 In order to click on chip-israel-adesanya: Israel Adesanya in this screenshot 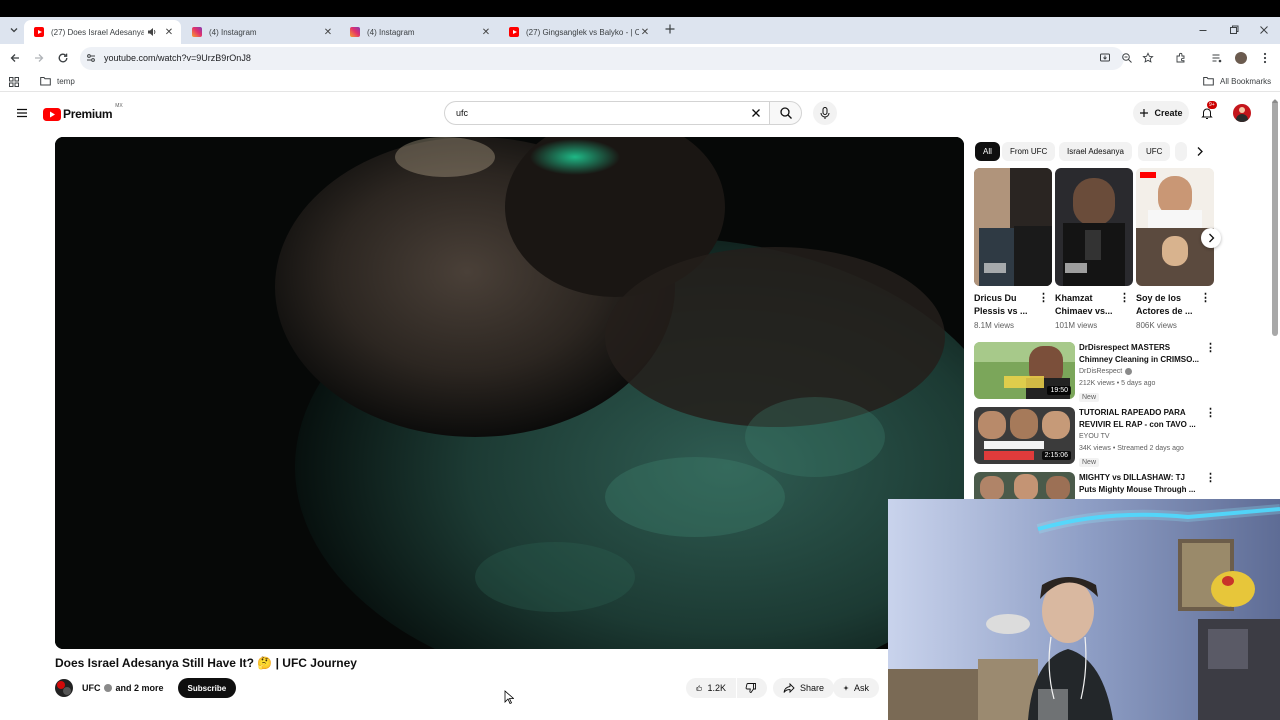, I will do `click(1095, 151)`.